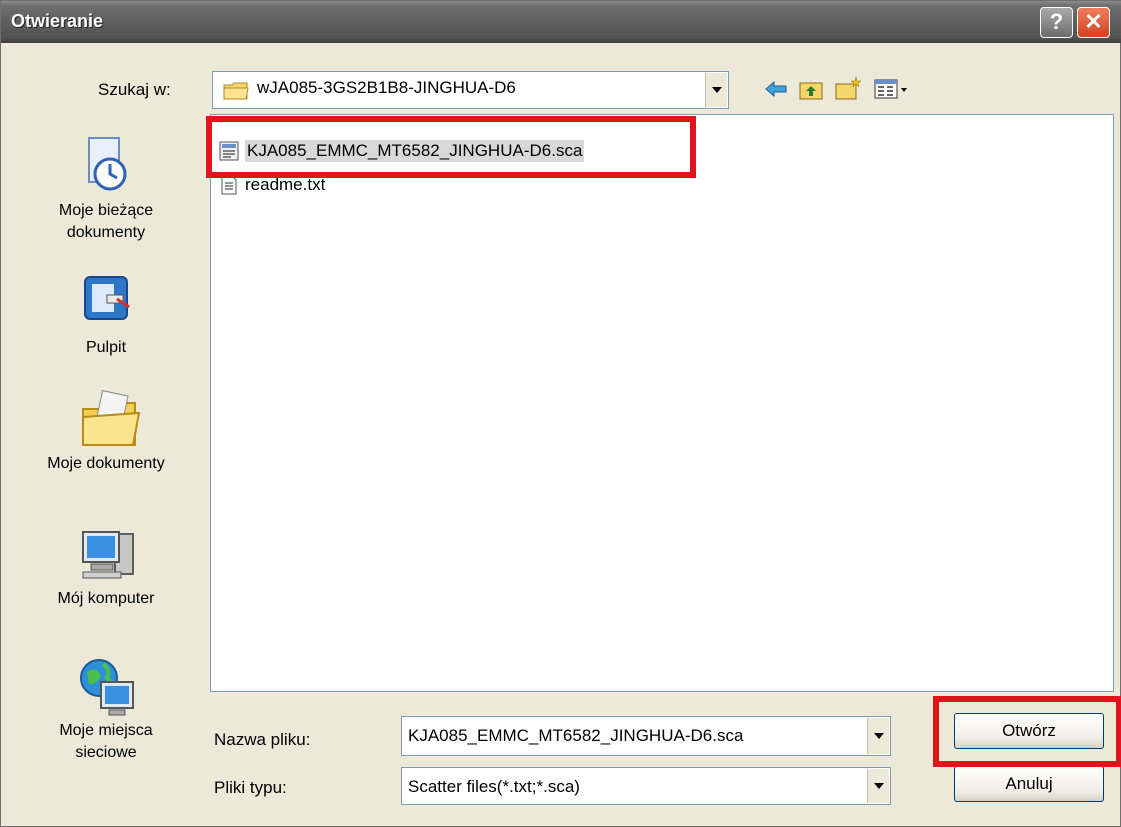 The image size is (1121, 827). What do you see at coordinates (285, 184) in the screenshot?
I see `file-name: readme.txt` at bounding box center [285, 184].